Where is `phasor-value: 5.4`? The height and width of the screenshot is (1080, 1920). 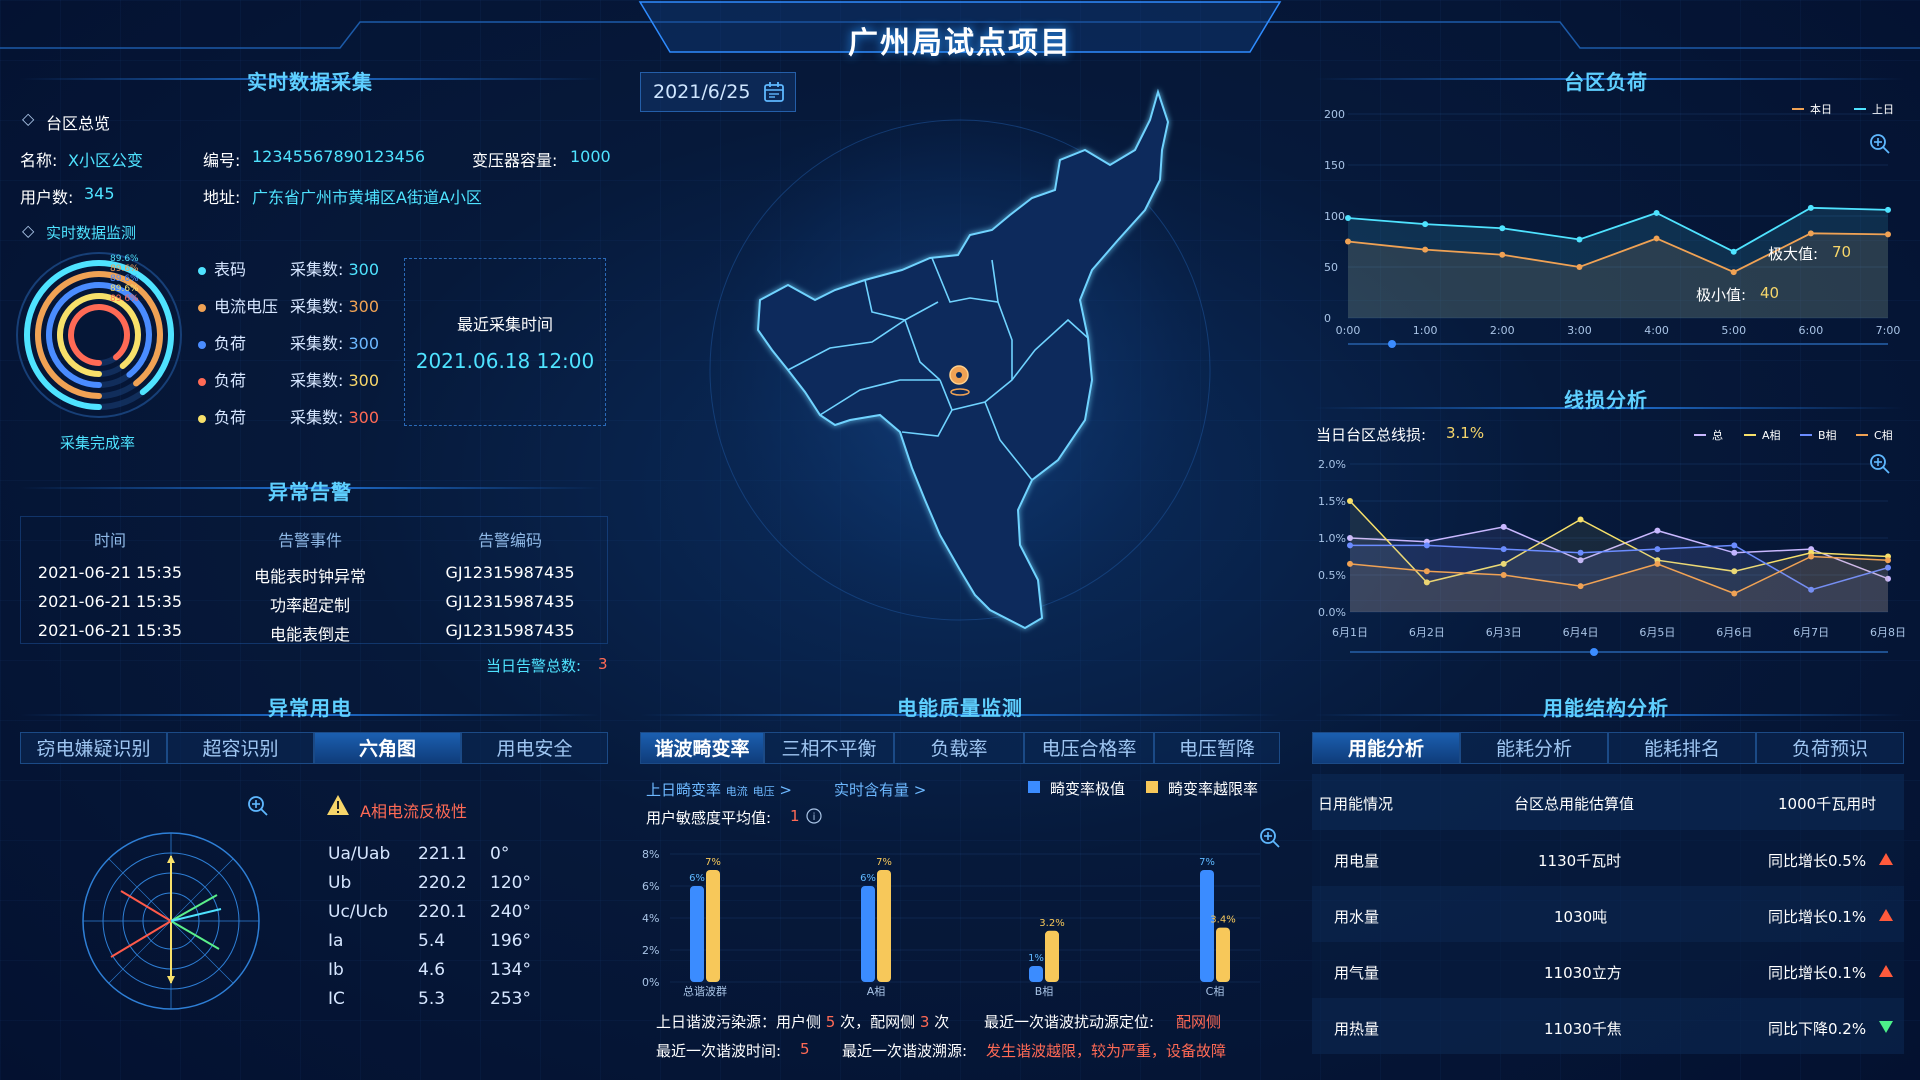 phasor-value: 5.4 is located at coordinates (432, 941).